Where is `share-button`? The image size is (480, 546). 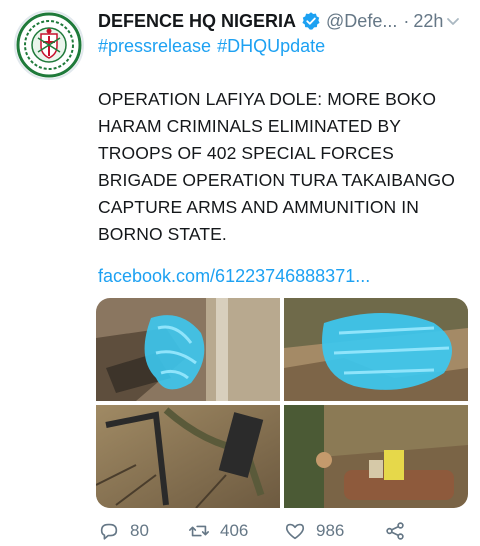
share-button is located at coordinates (395, 531).